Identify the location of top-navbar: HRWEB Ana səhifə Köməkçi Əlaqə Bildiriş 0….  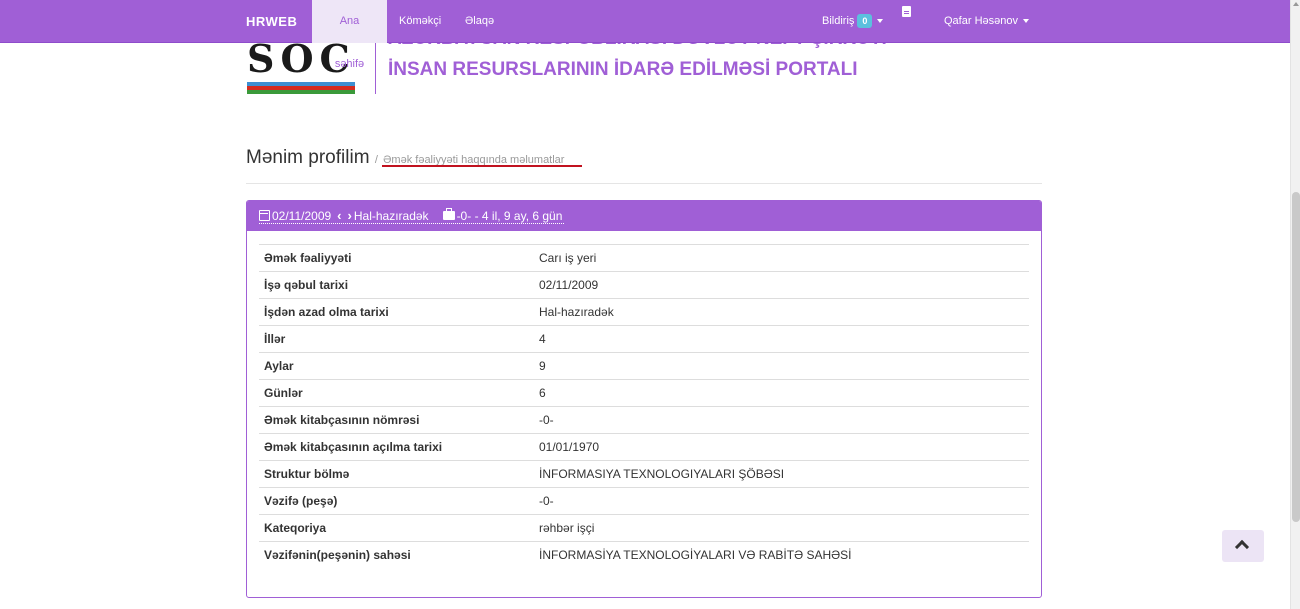
(645, 35).